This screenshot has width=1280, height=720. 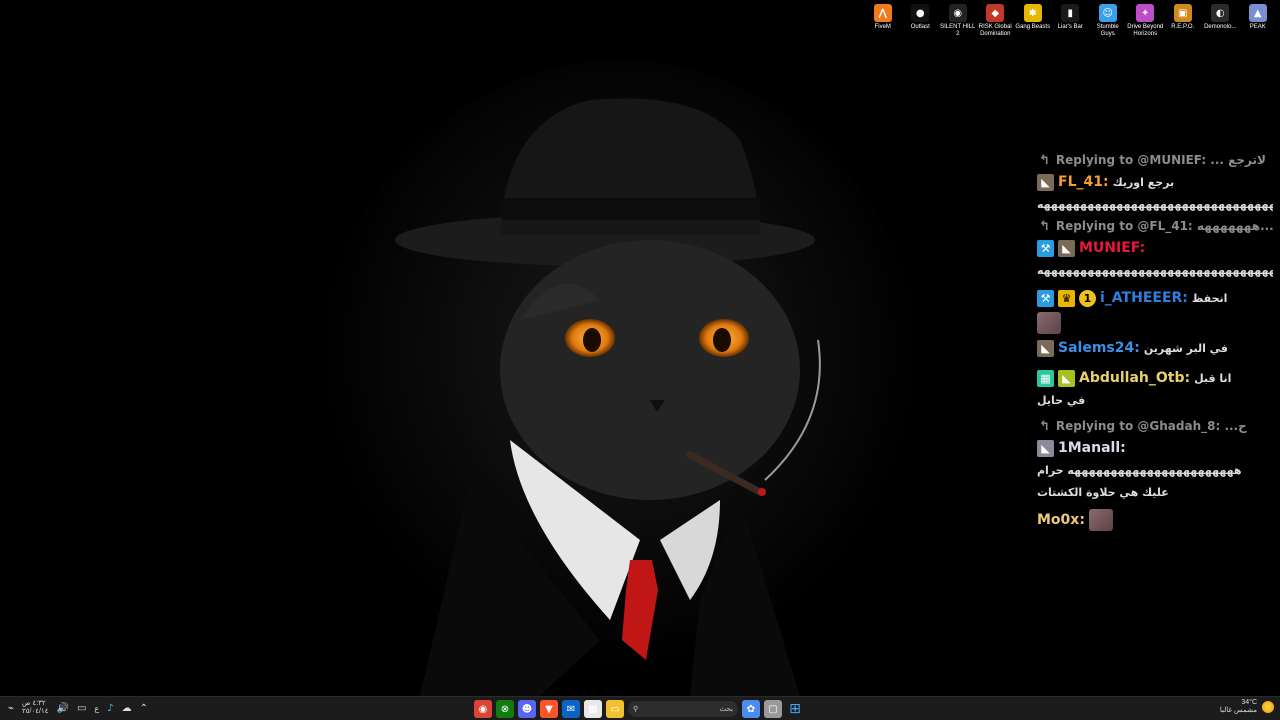 I want to click on chat-text: انا قبل, so click(x=1213, y=378).